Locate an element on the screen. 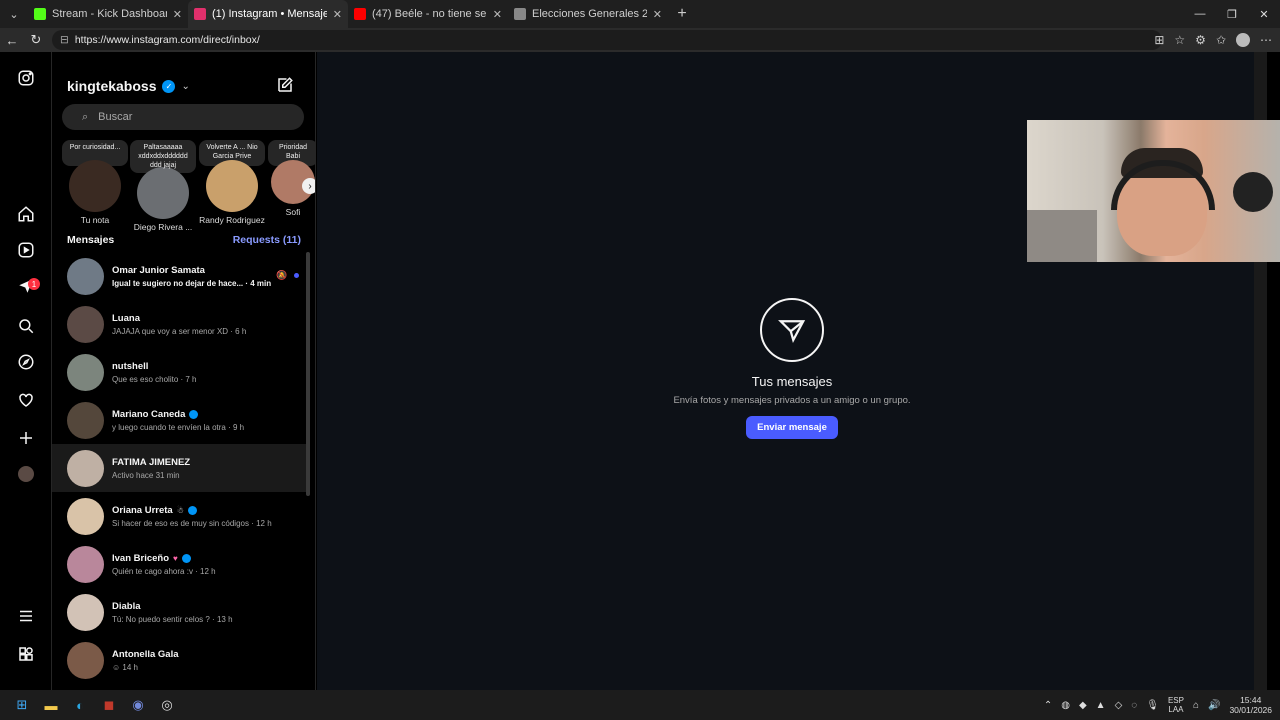 This screenshot has height=720, width=1280. home-icon is located at coordinates (26, 214).